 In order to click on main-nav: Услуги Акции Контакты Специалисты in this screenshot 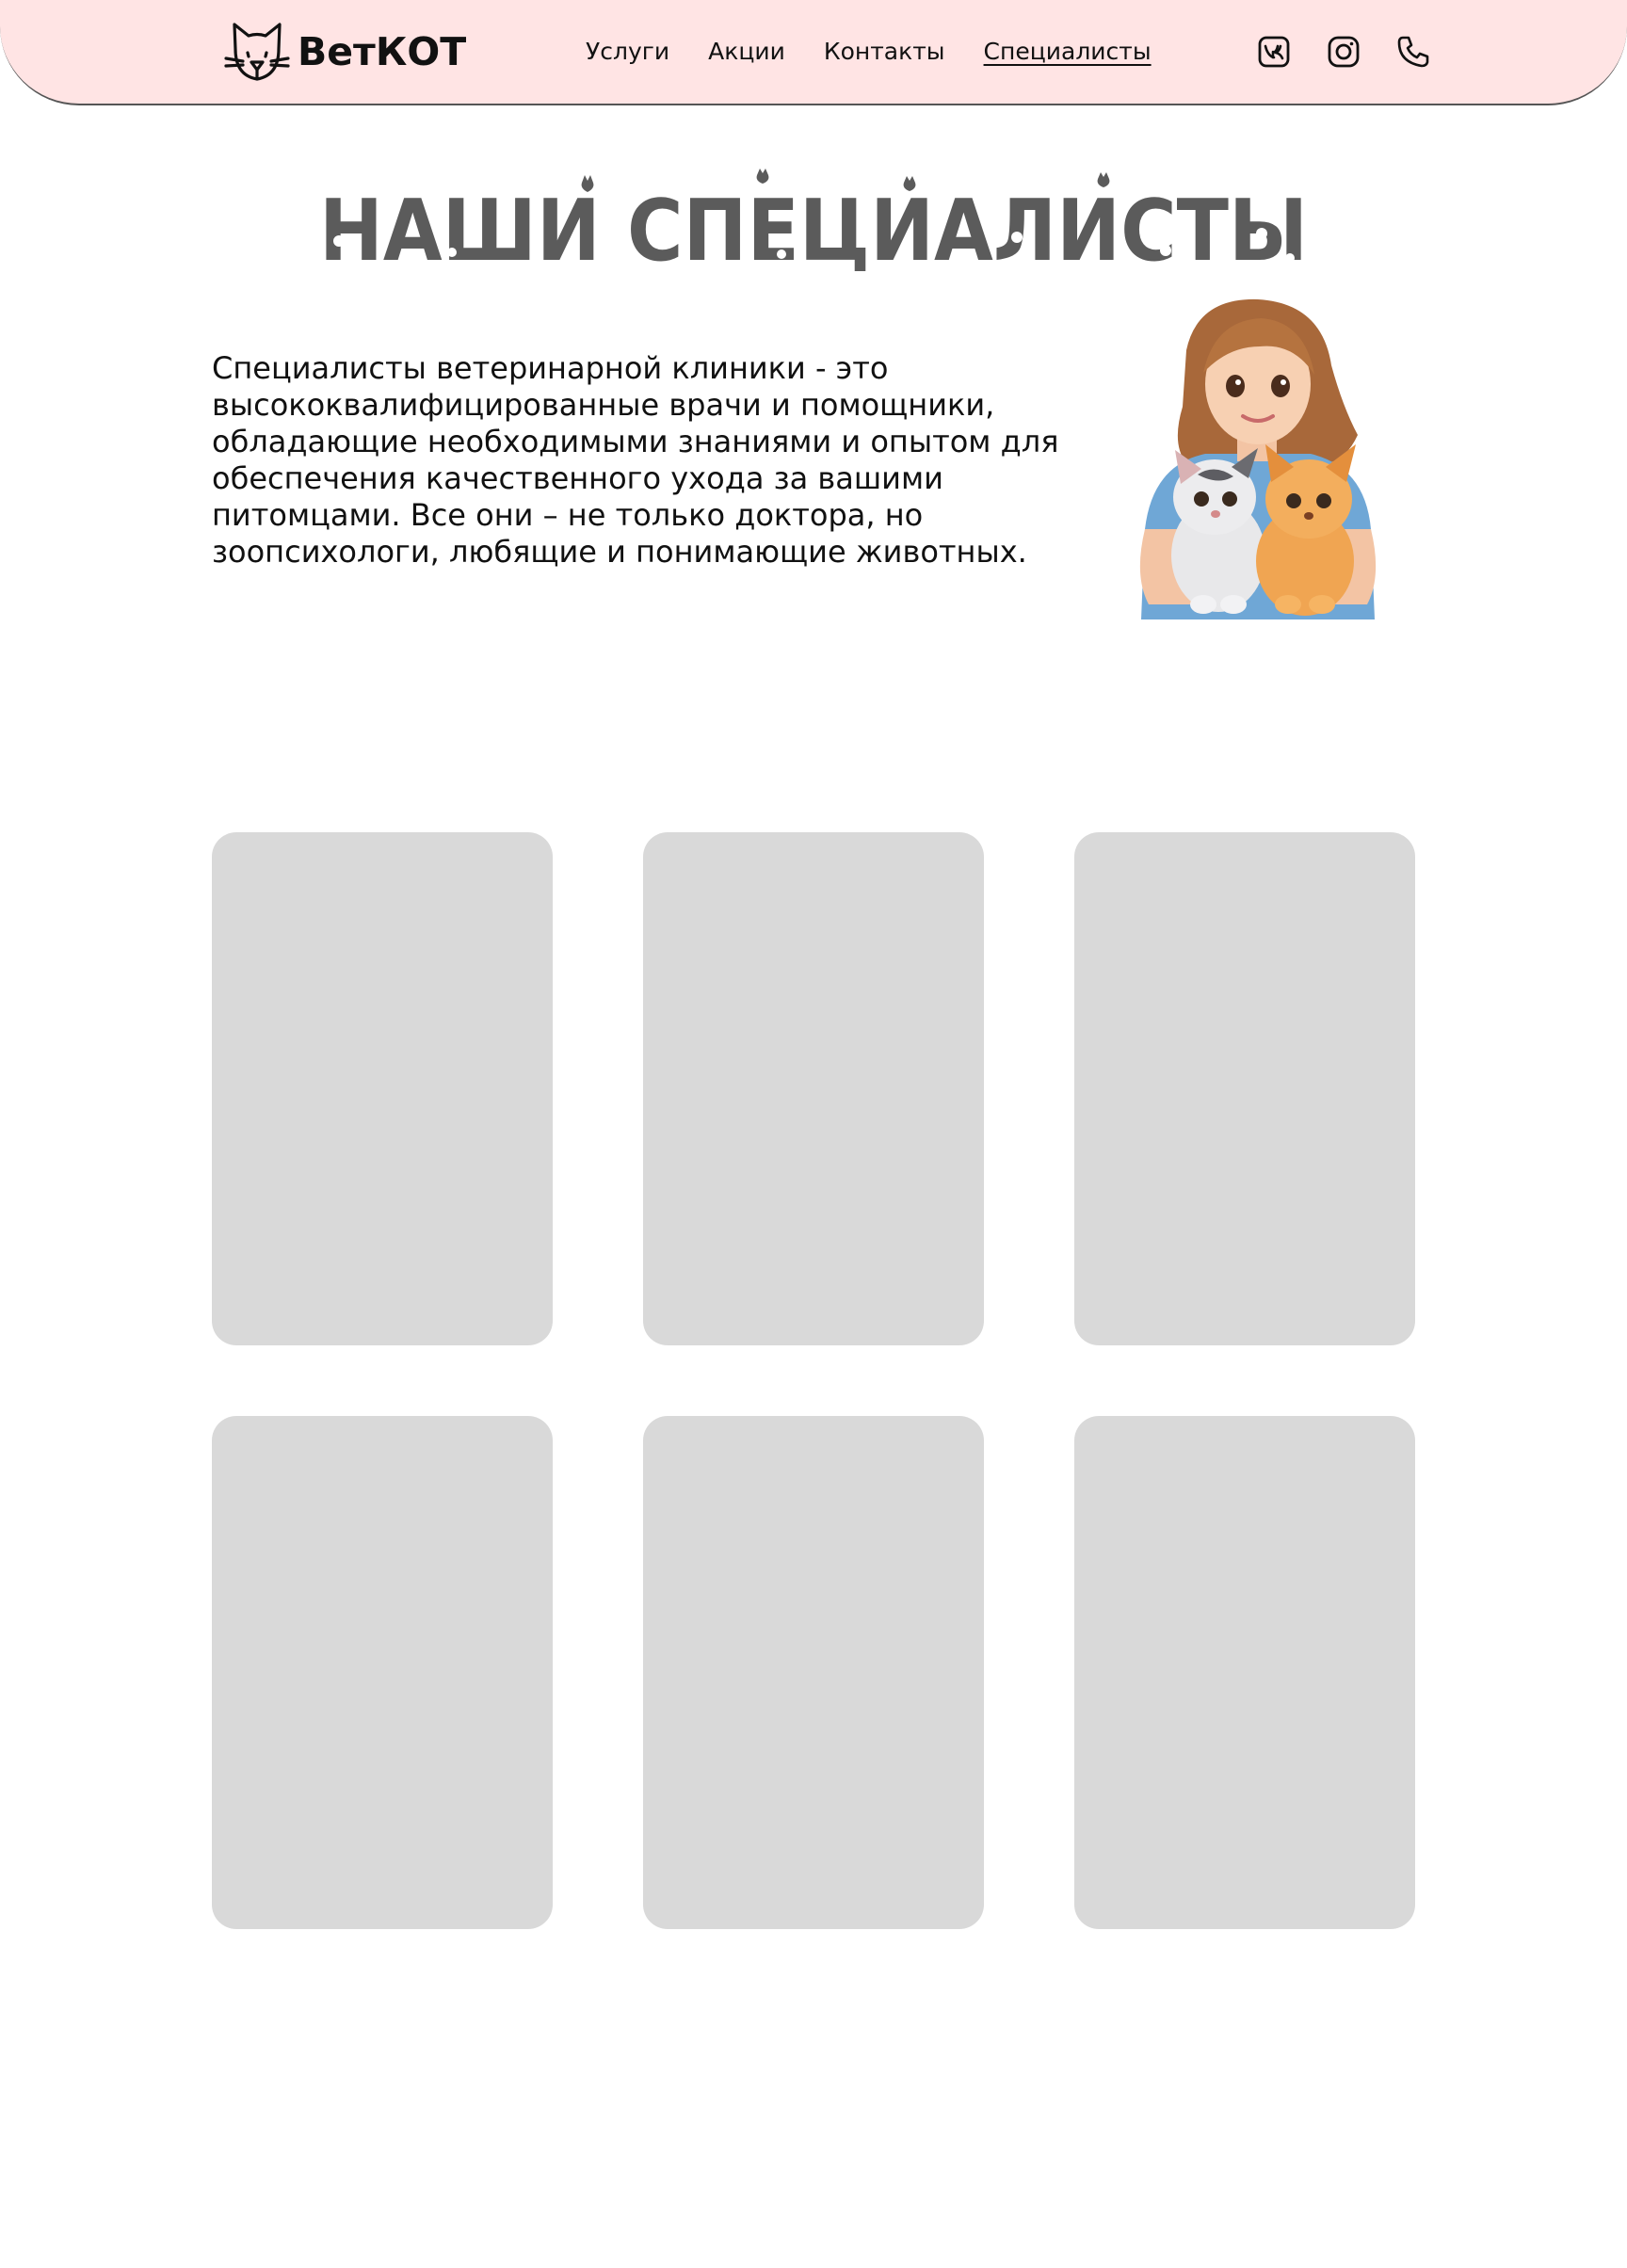, I will do `click(869, 51)`.